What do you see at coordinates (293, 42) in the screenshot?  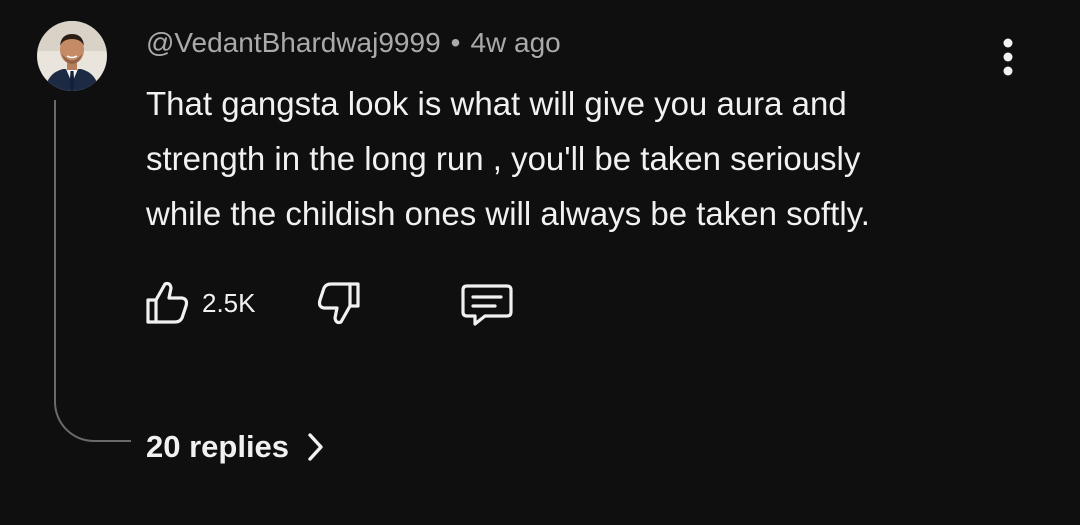 I see `comment-author: @VedantBhardwaj9999` at bounding box center [293, 42].